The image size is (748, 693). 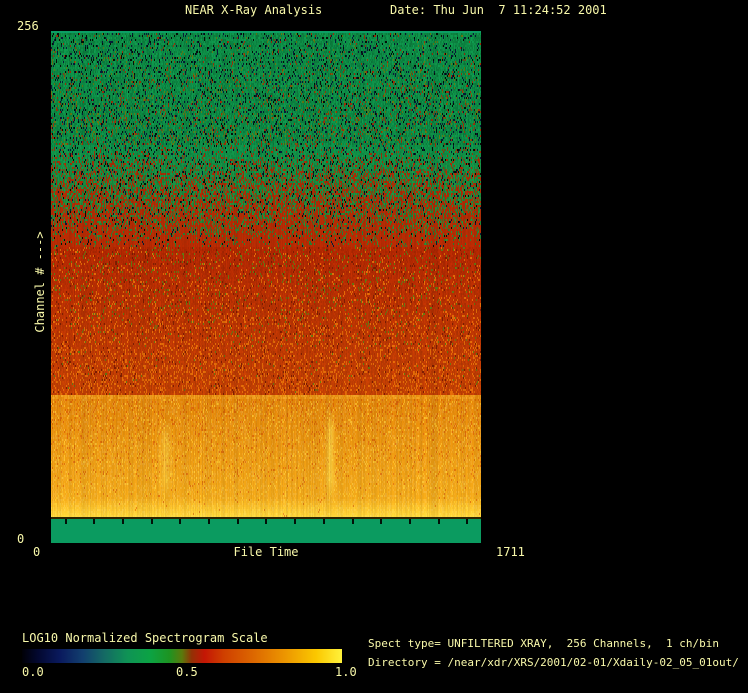 What do you see at coordinates (37, 552) in the screenshot?
I see `x-axis-min-label: 0` at bounding box center [37, 552].